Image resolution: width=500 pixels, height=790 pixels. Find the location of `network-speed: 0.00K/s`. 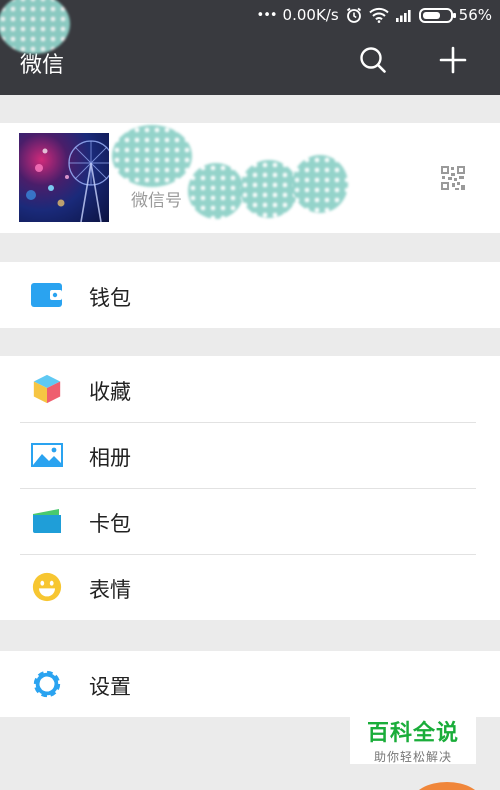

network-speed: 0.00K/s is located at coordinates (310, 15).